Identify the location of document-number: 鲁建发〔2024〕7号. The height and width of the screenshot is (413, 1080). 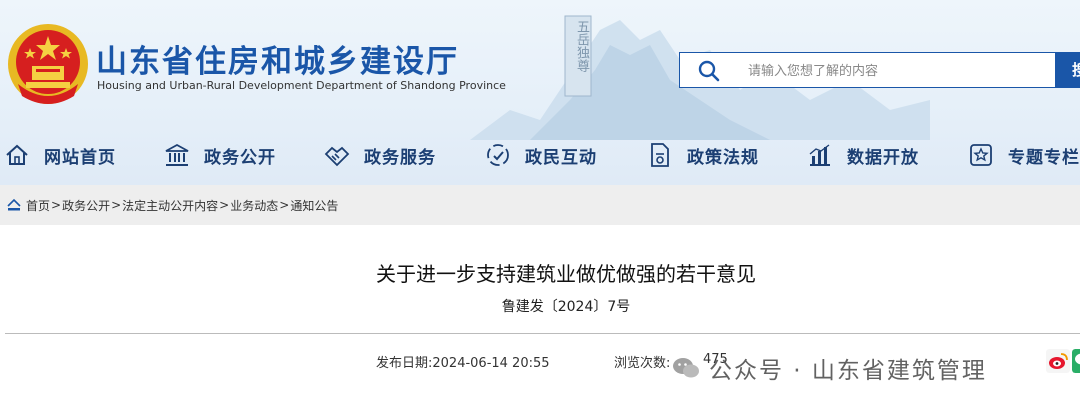
(566, 307).